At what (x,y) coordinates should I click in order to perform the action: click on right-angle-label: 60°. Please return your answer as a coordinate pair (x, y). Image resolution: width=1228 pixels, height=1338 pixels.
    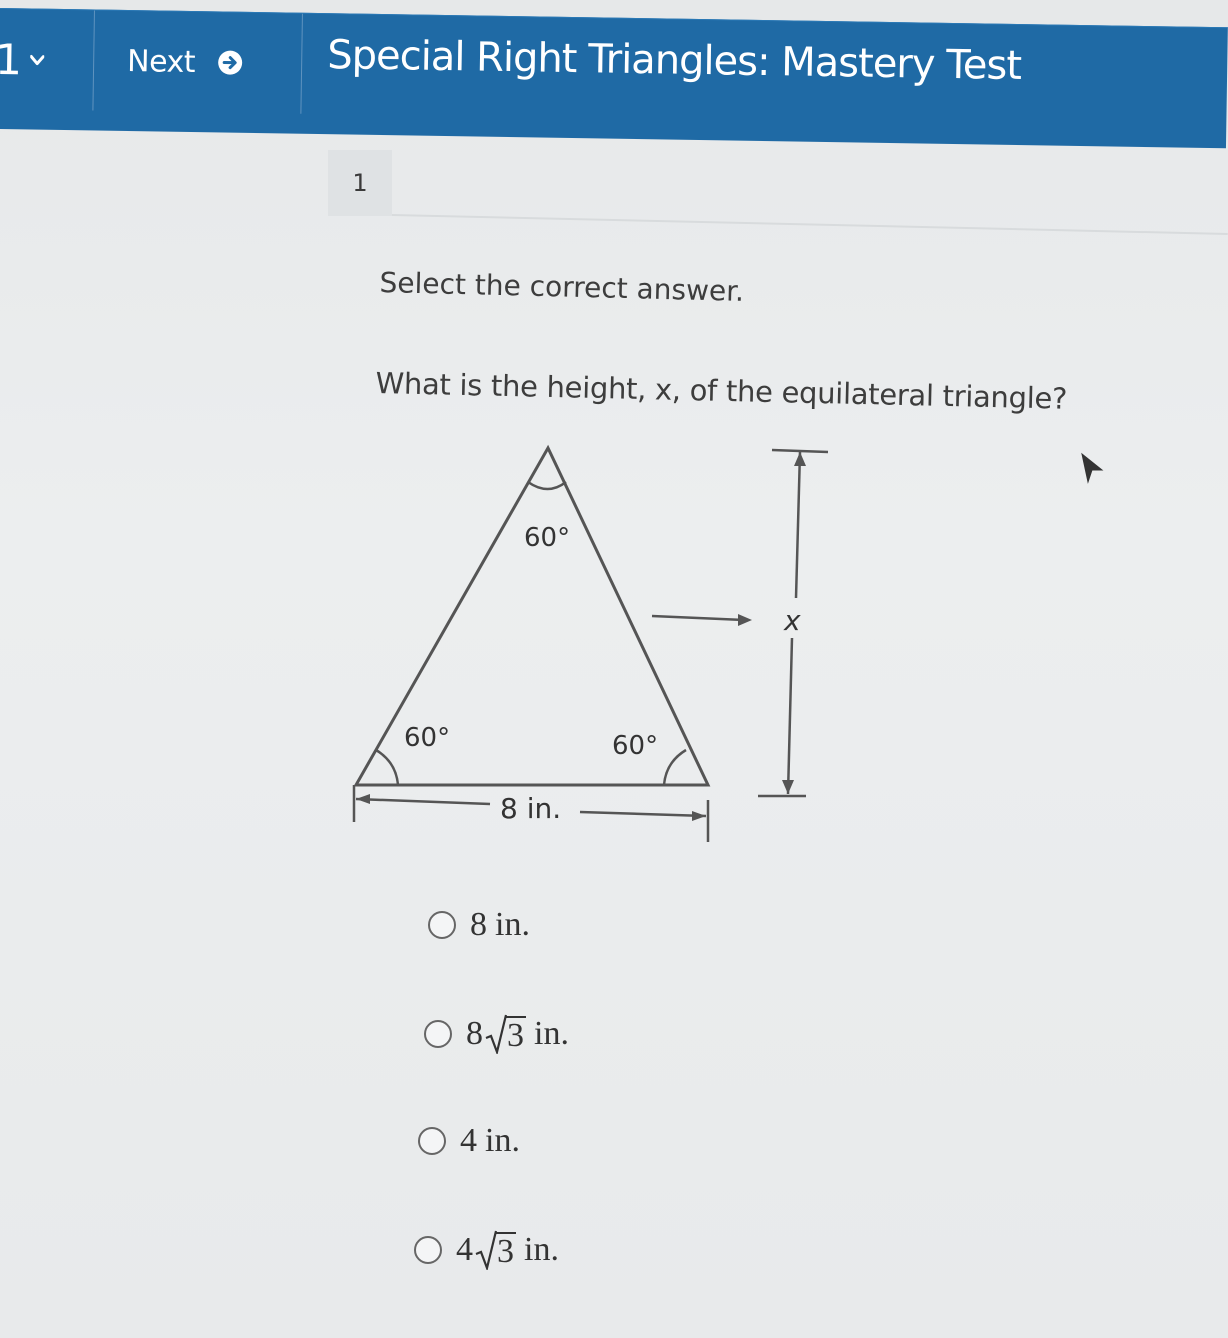
    Looking at the image, I should click on (635, 746).